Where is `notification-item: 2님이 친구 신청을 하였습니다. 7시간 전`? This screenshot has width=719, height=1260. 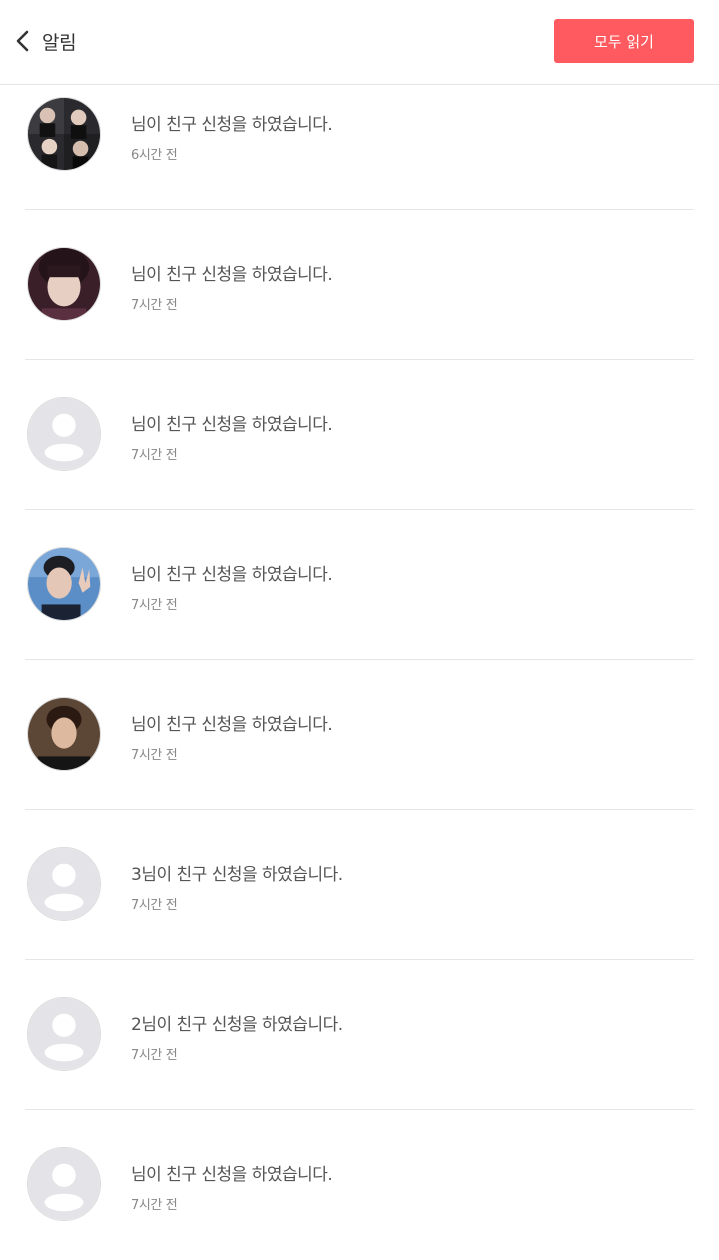 notification-item: 2님이 친구 신청을 하였습니다. 7시간 전 is located at coordinates (359, 1035).